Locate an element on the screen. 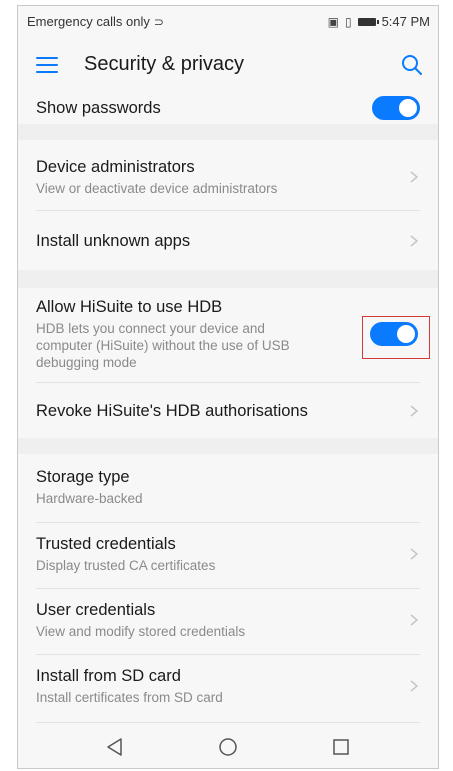 The width and height of the screenshot is (453, 771). home-icon is located at coordinates (228, 747).